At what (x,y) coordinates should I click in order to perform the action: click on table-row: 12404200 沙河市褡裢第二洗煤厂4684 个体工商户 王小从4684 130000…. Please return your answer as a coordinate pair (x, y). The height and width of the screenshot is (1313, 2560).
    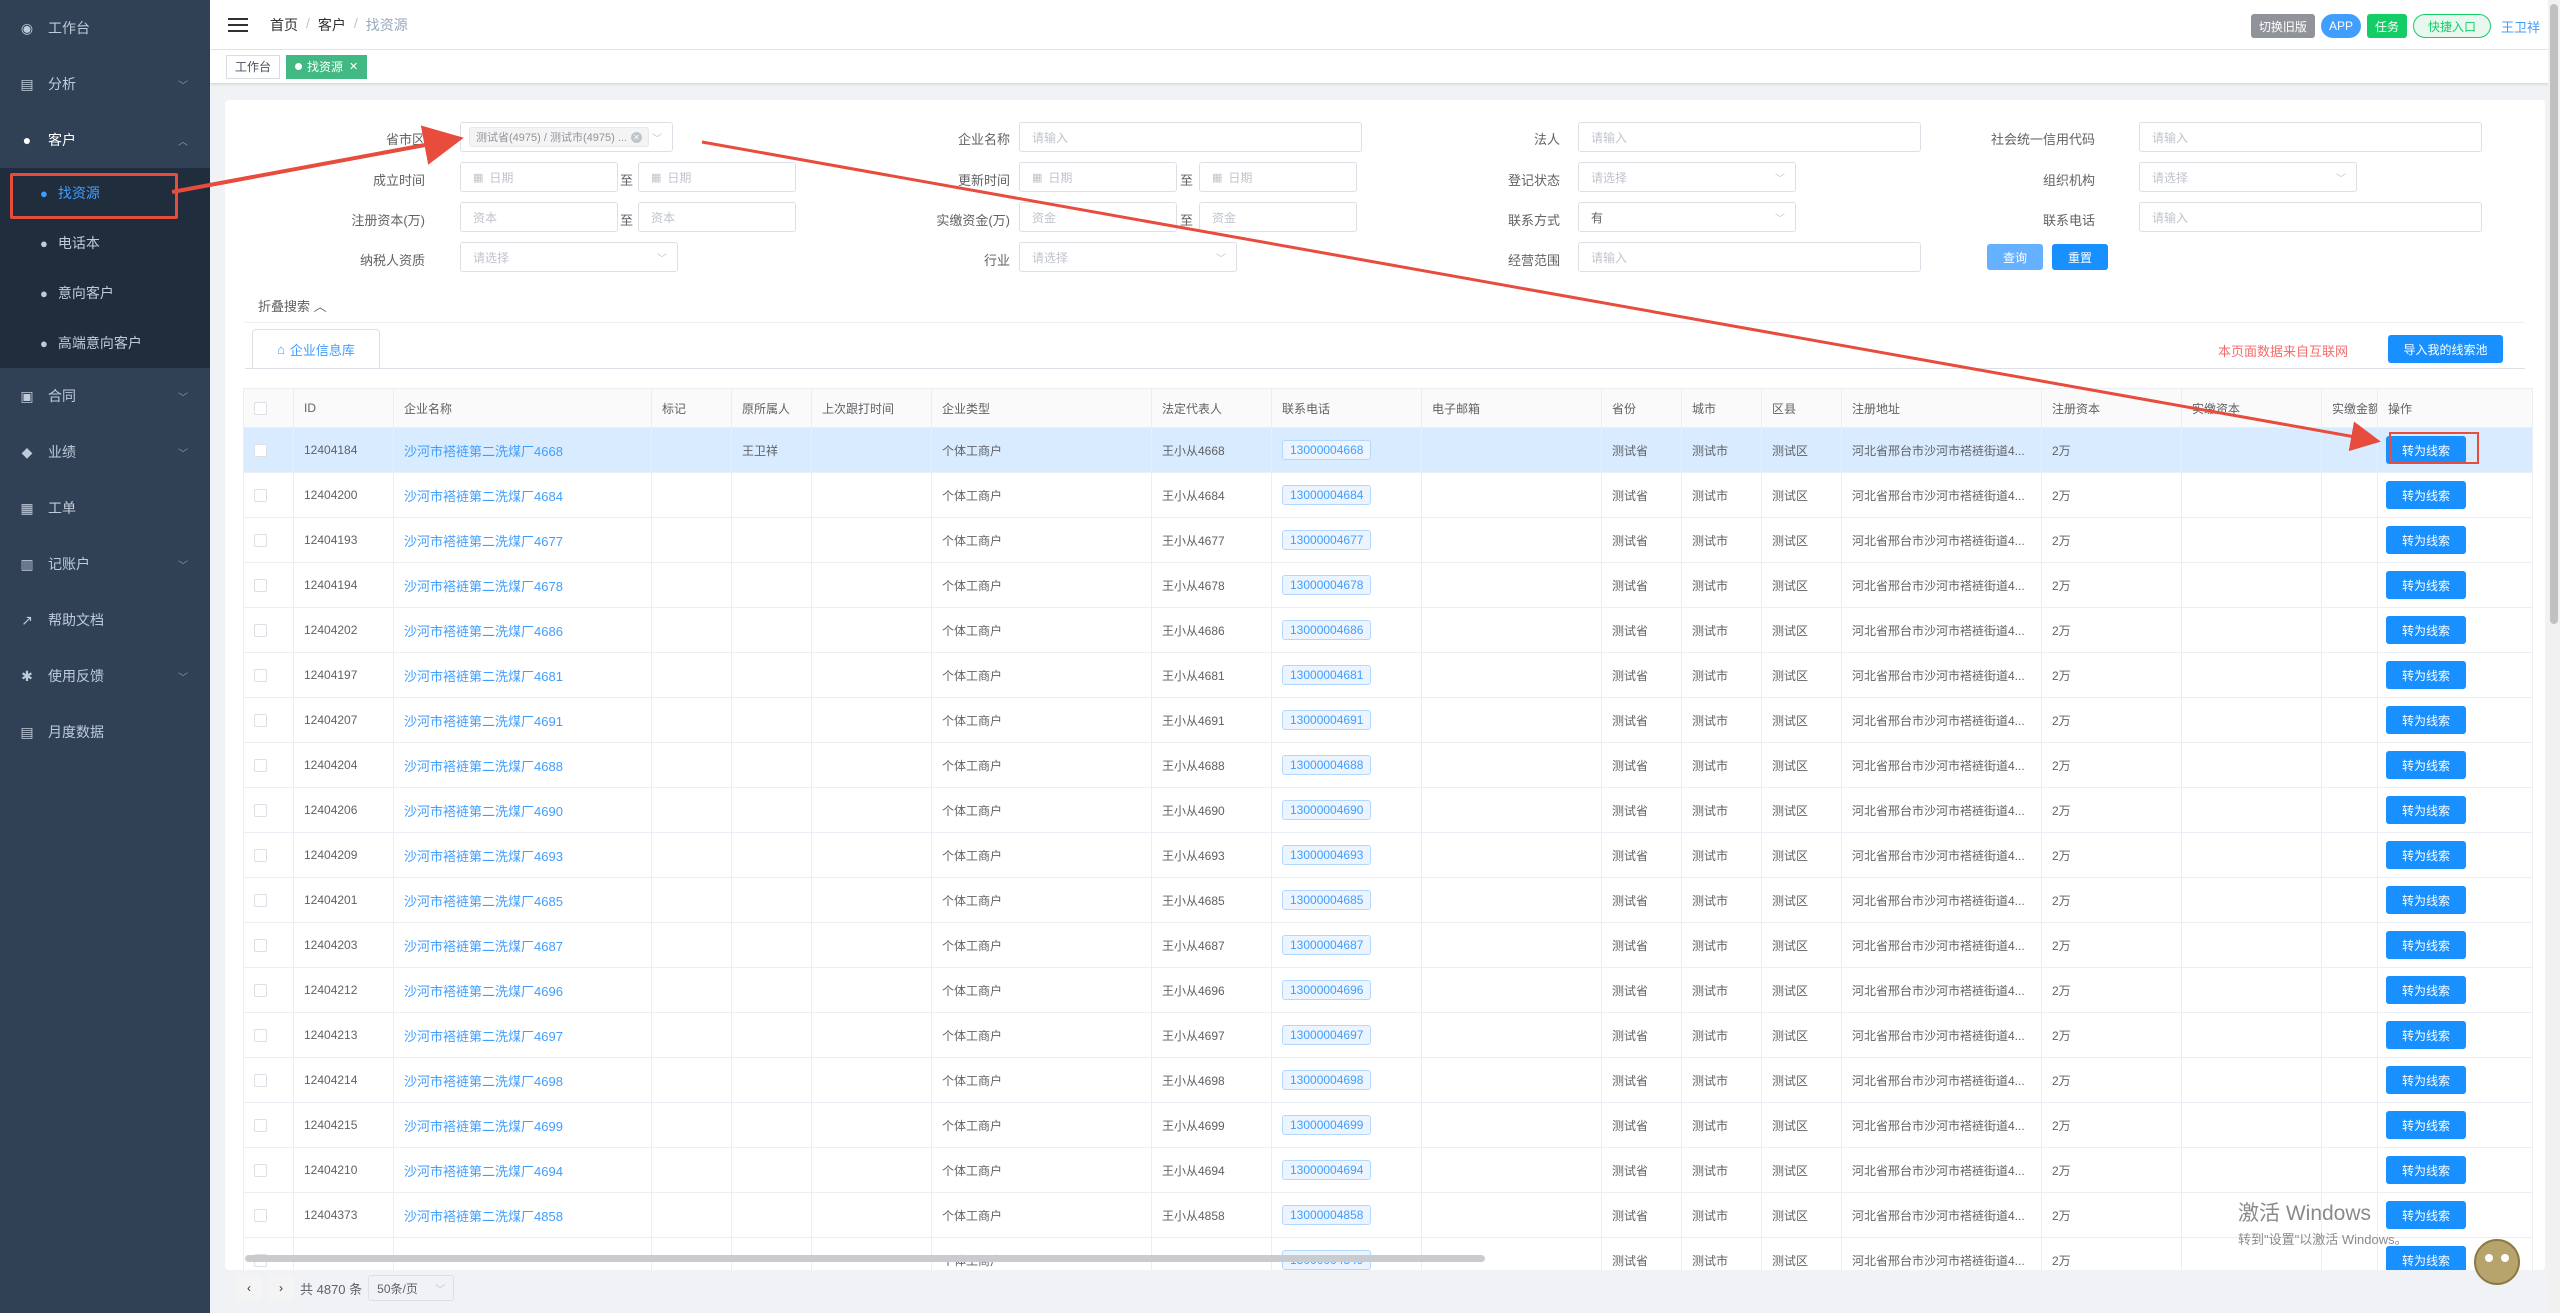
    Looking at the image, I should click on (1388, 495).